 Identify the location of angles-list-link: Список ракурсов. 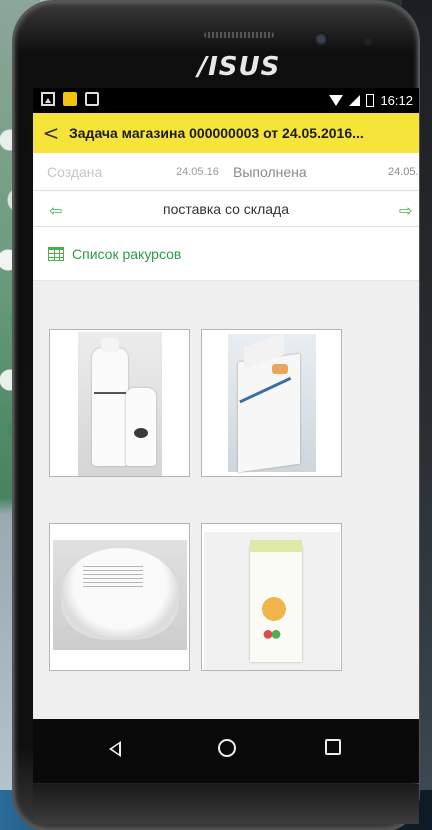
(226, 254).